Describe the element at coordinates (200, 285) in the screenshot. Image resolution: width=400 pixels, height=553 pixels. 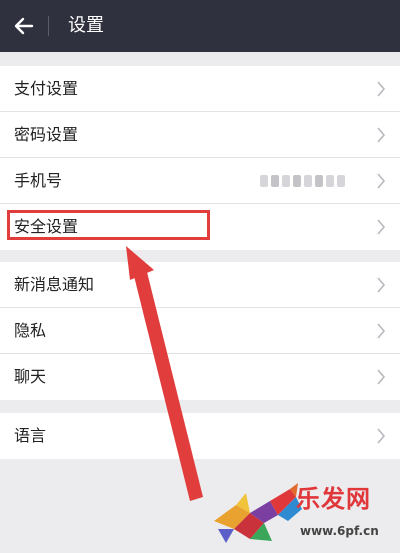
I see `settings-row-notifications: 新消息通知` at that location.